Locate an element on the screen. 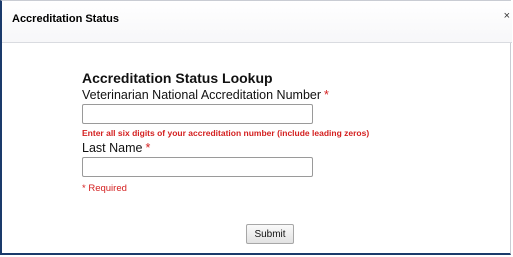 The width and height of the screenshot is (513, 257). required-note: * Required is located at coordinates (292, 188).